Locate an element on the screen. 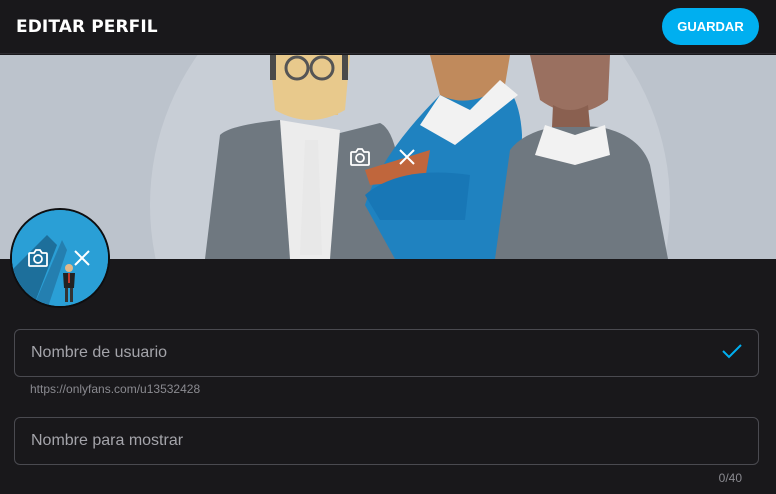 The width and height of the screenshot is (776, 494). username-field is located at coordinates (386, 353).